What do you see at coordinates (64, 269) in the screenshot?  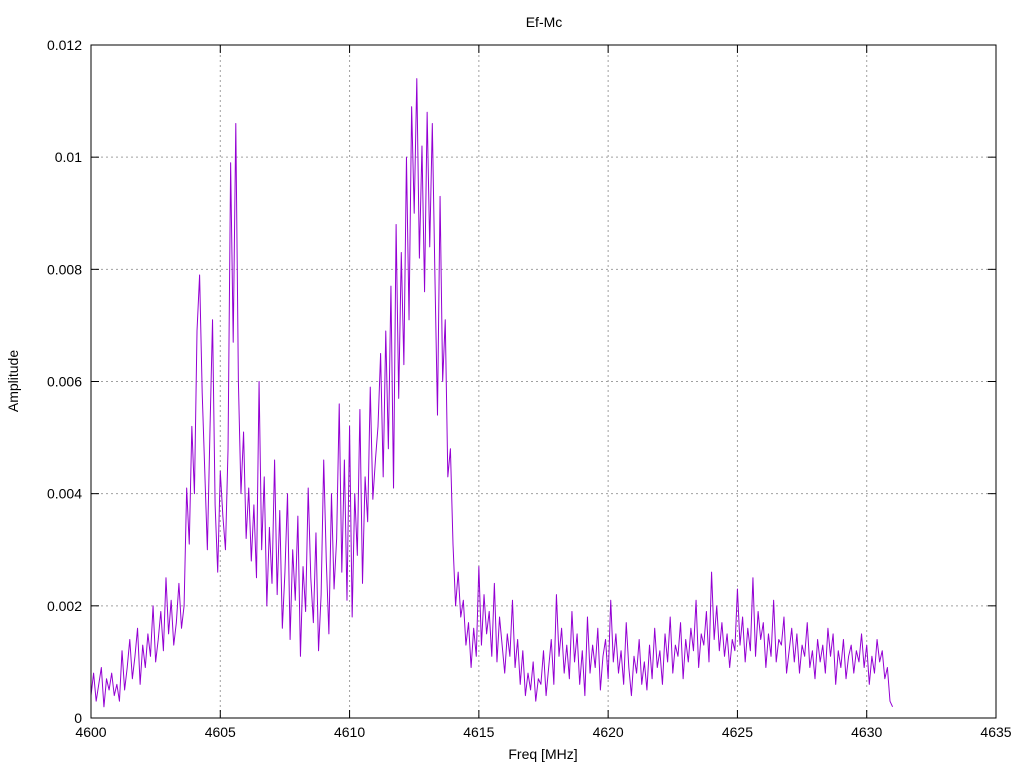 I see `y-tick-label: 0.008` at bounding box center [64, 269].